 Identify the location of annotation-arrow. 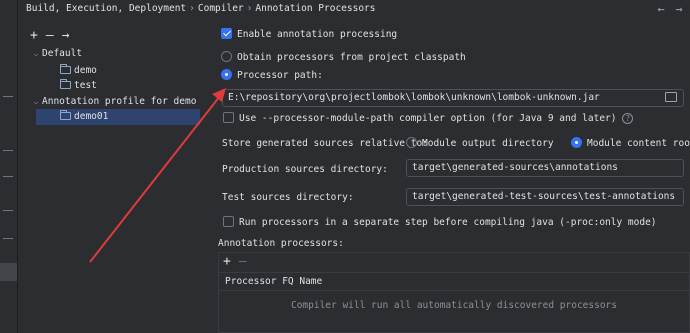
(157, 175).